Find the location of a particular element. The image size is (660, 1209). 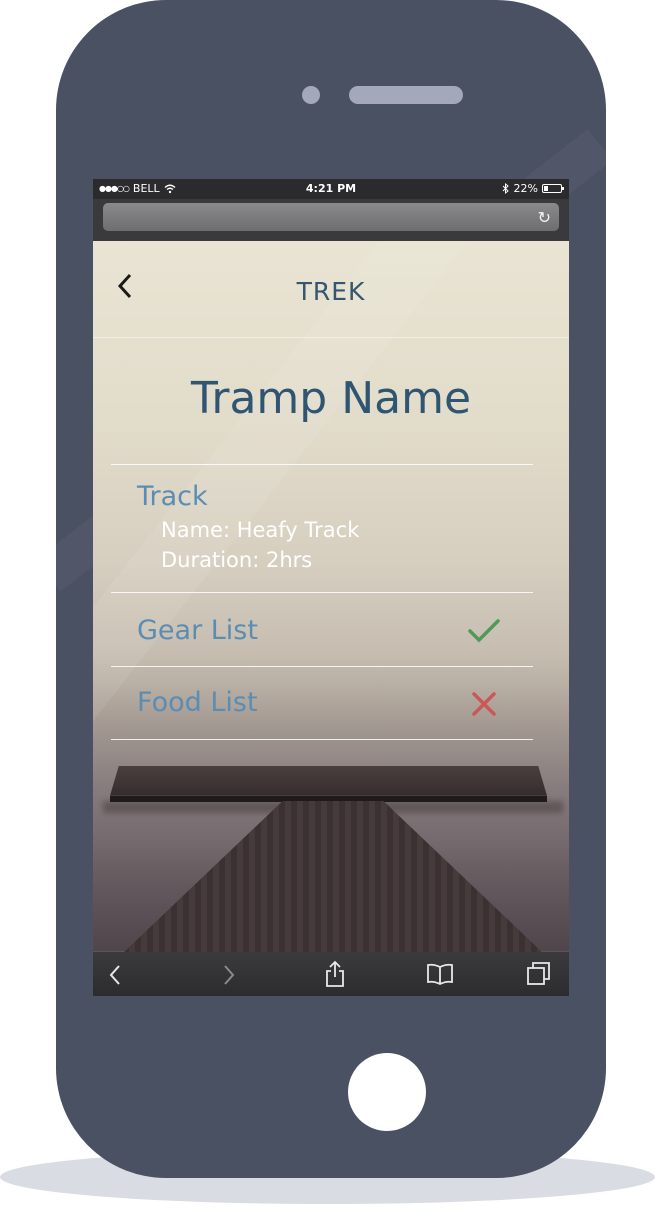

page-title: Tramp Name is located at coordinates (331, 398).